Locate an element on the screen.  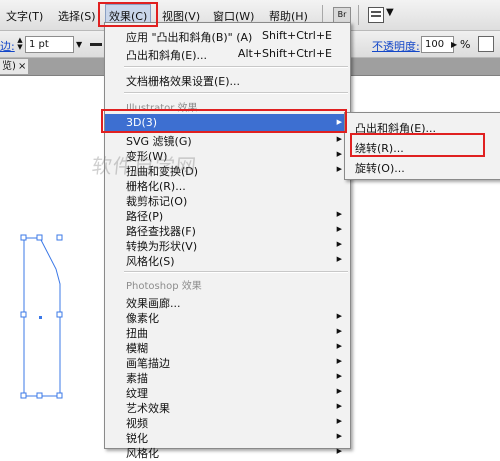
menu-select: 选择(S) is located at coordinates (77, 16).